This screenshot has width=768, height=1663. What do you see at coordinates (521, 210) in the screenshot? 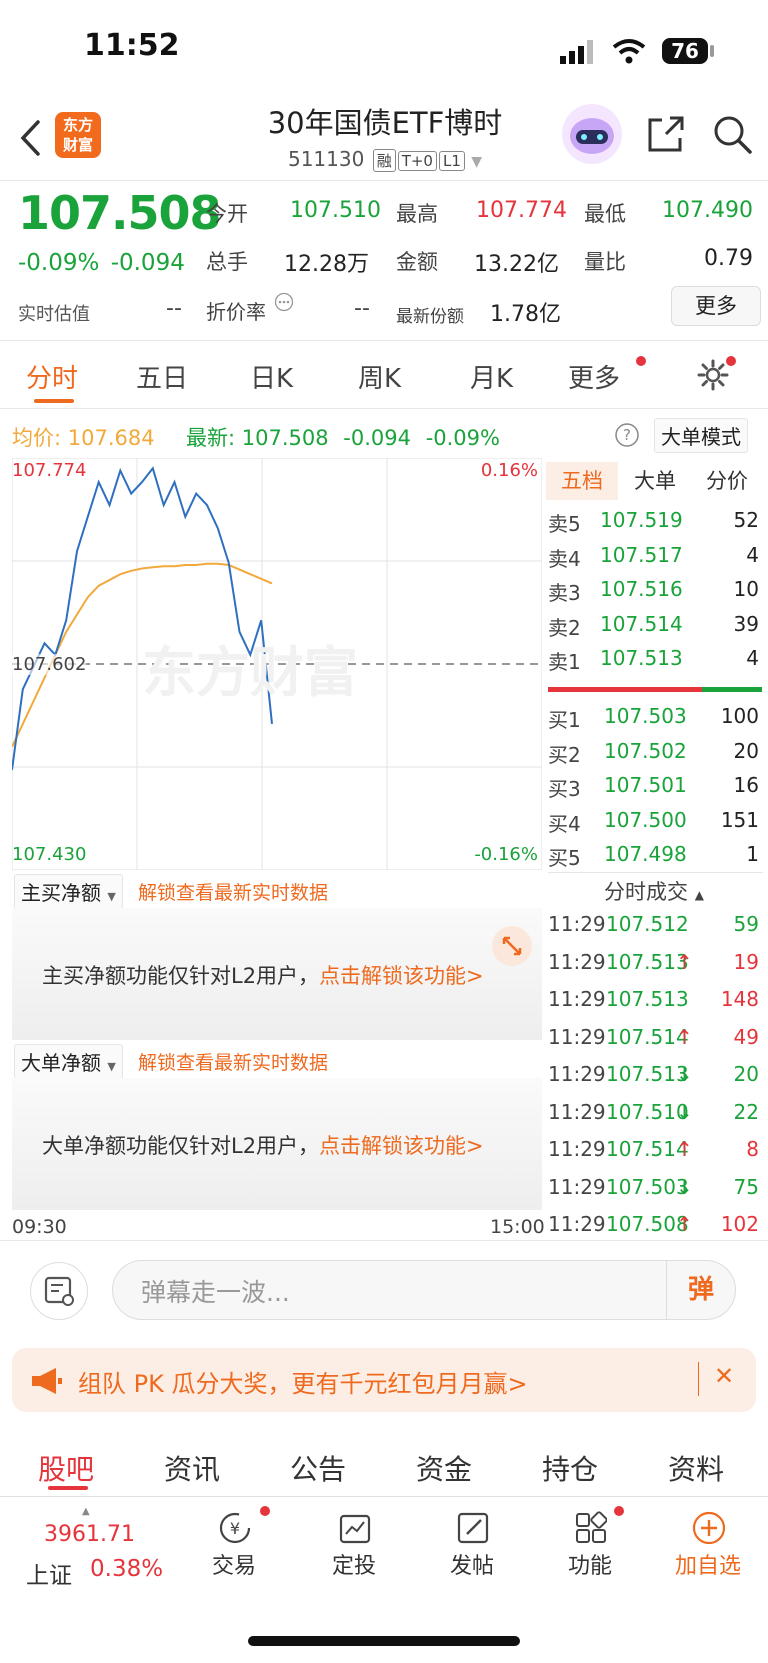
I see `stat-value-high: 107.774` at bounding box center [521, 210].